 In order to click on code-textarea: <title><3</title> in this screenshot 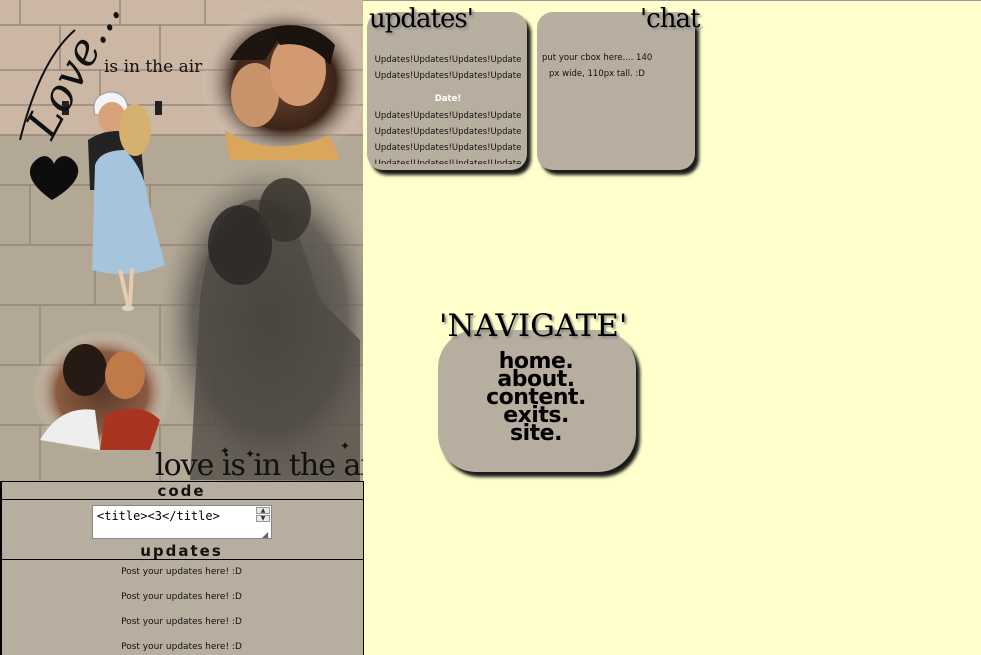, I will do `click(182, 522)`.